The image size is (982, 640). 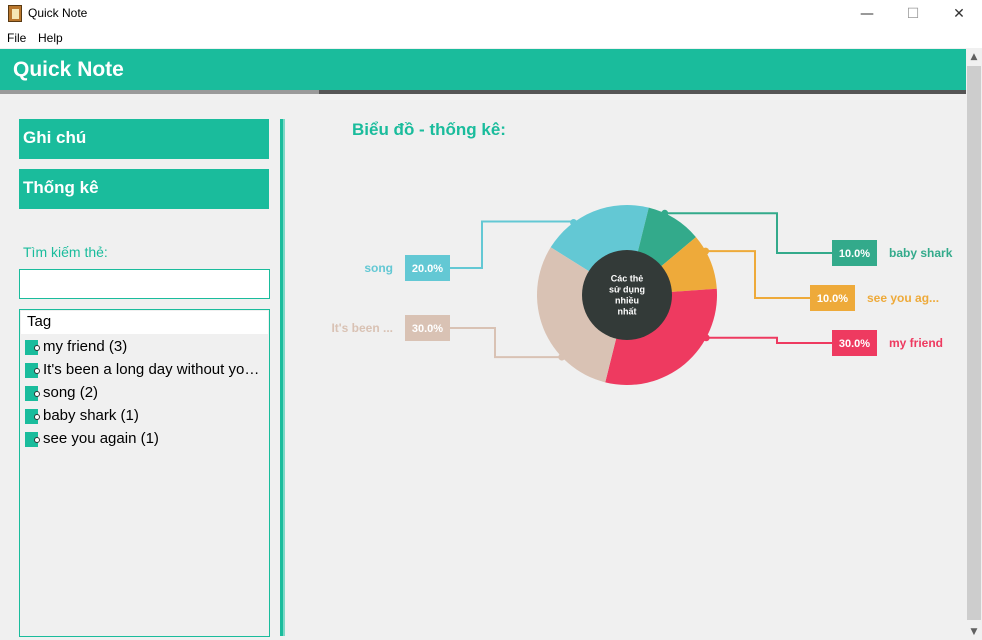 I want to click on tag-item: It's been a long day without you (1), so click(x=145, y=370).